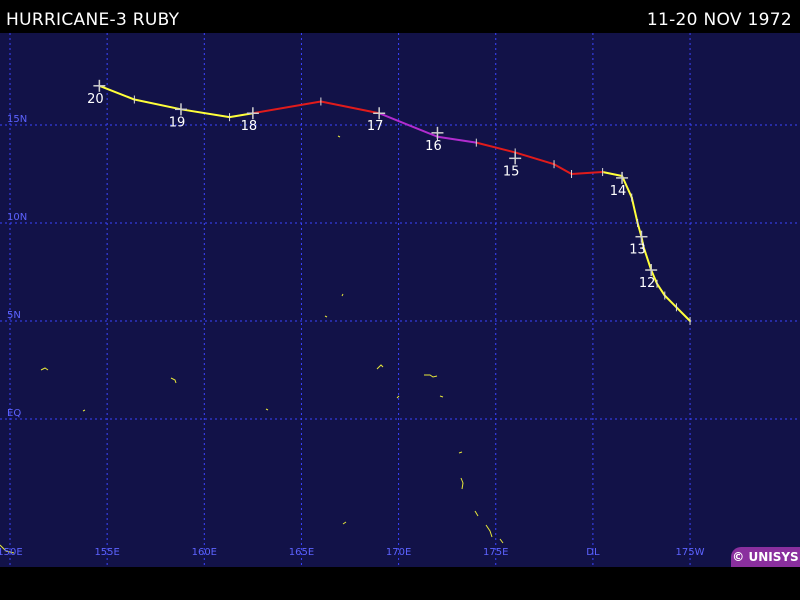 Image resolution: width=800 pixels, height=600 pixels. I want to click on day-label: 12, so click(647, 283).